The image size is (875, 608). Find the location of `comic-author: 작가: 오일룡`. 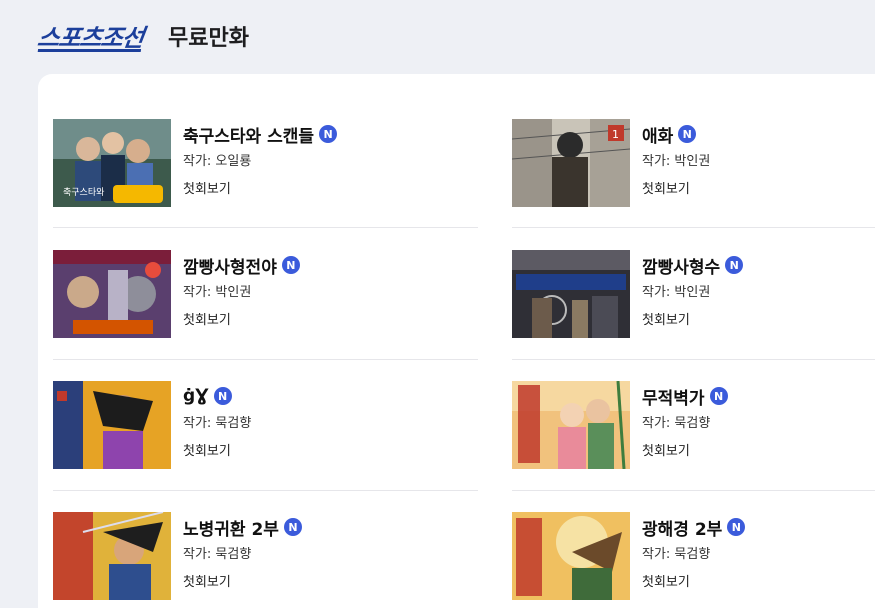

comic-author: 작가: 오일룡 is located at coordinates (217, 161).